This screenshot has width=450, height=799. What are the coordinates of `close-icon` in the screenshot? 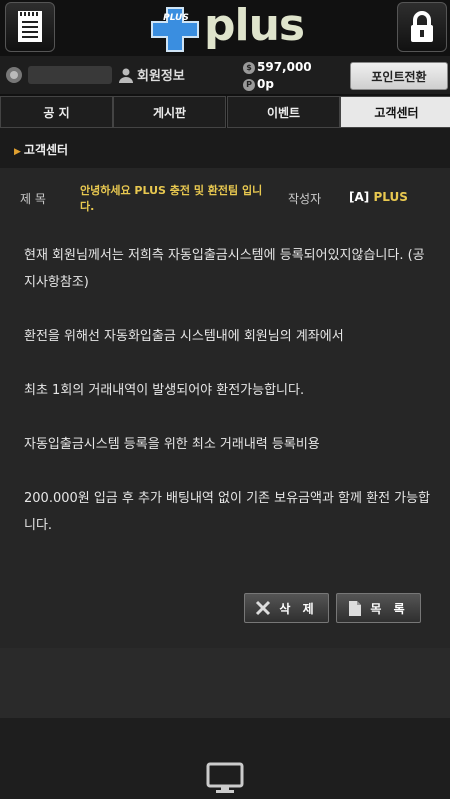 It's located at (263, 608).